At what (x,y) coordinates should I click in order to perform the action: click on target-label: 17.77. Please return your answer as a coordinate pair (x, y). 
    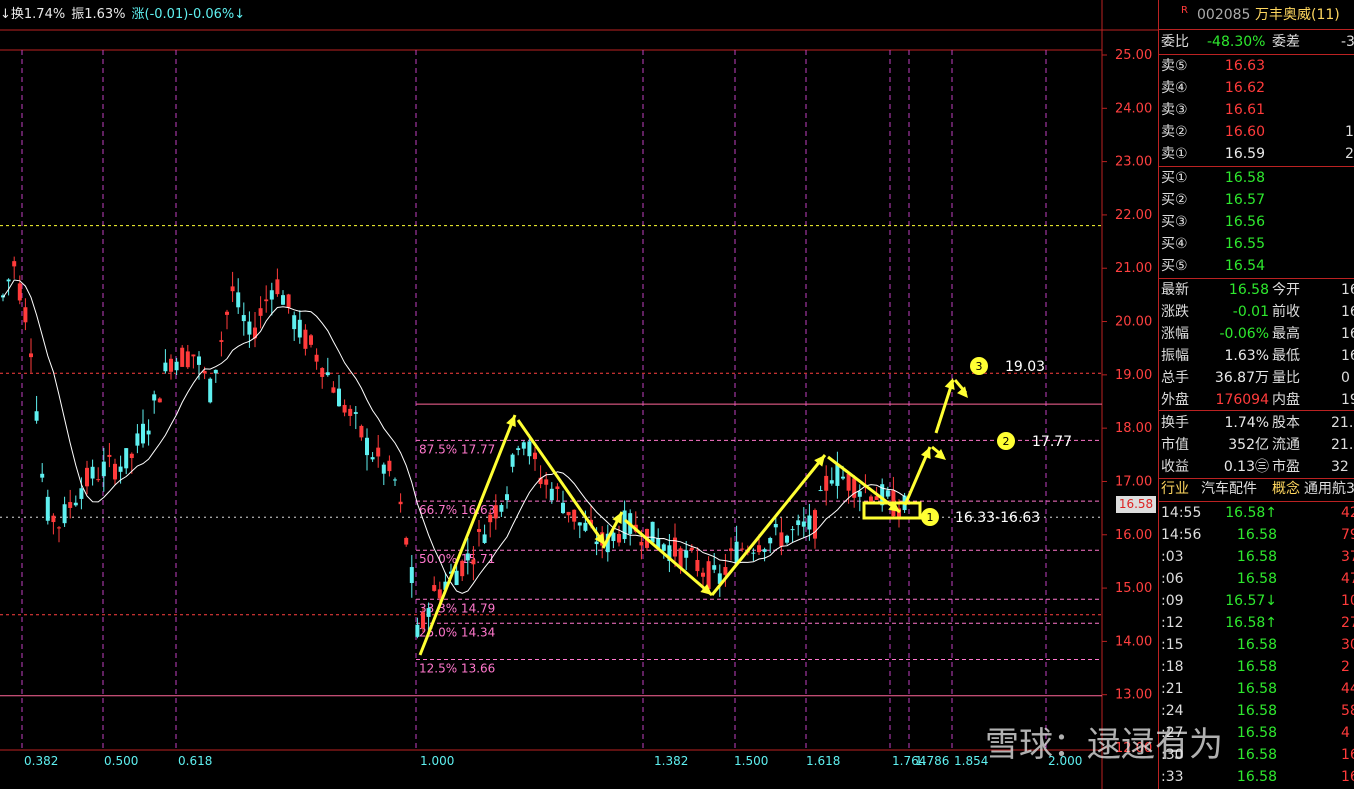
    Looking at the image, I should click on (1052, 442).